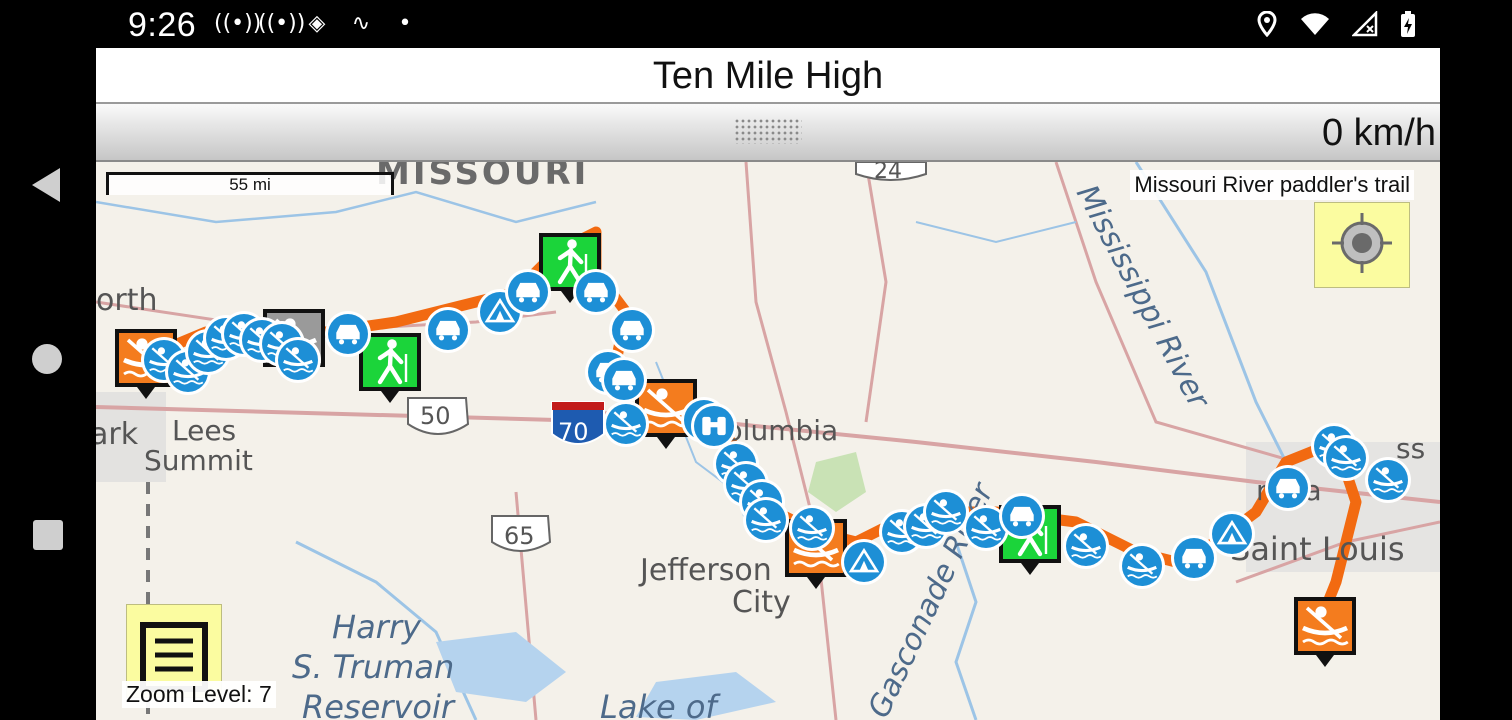 The height and width of the screenshot is (720, 1512). I want to click on recents-icon, so click(48, 535).